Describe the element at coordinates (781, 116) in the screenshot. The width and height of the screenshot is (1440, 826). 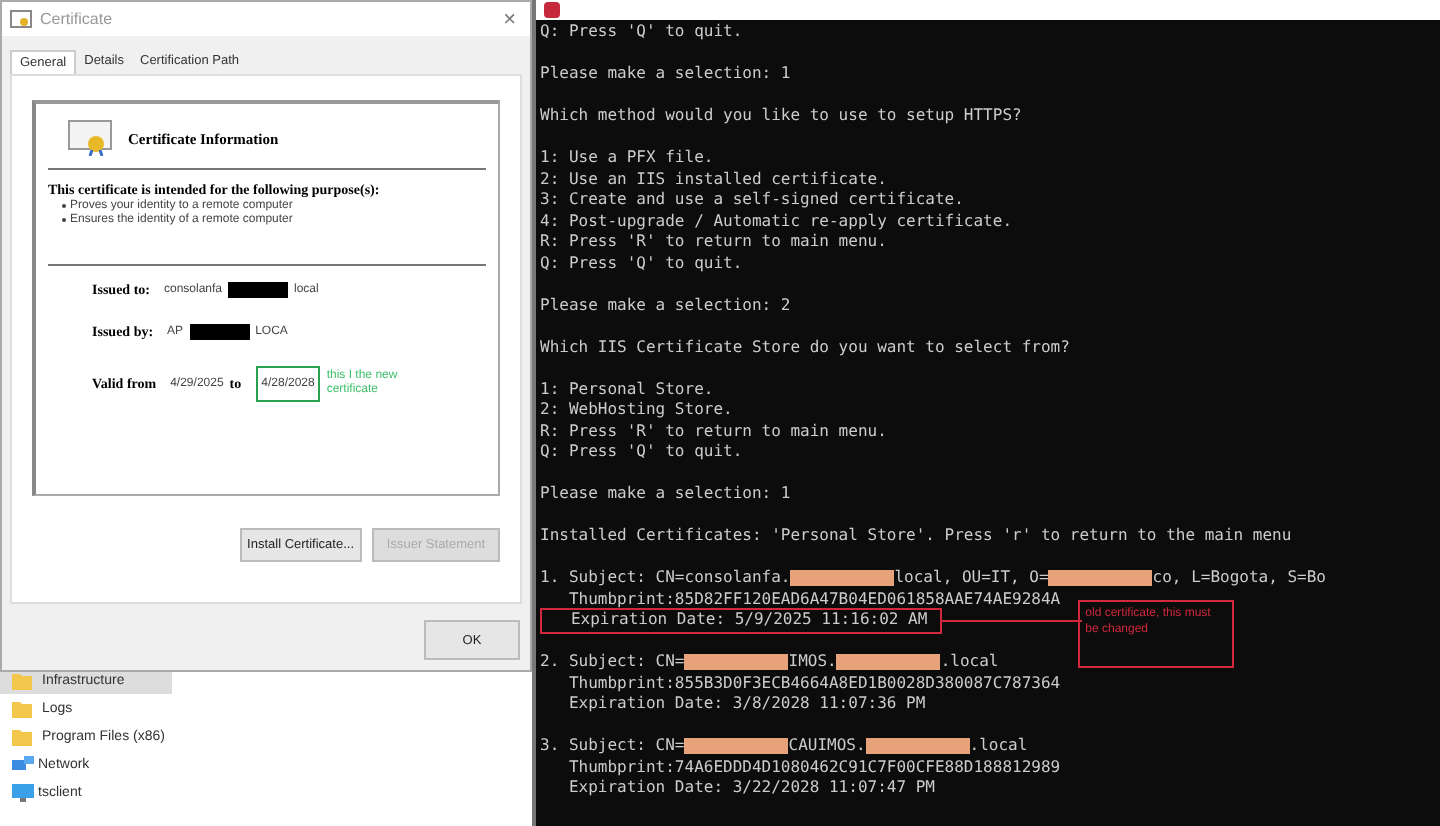
I see `console-text: Which method would you like to use to setup HTTPS?` at that location.